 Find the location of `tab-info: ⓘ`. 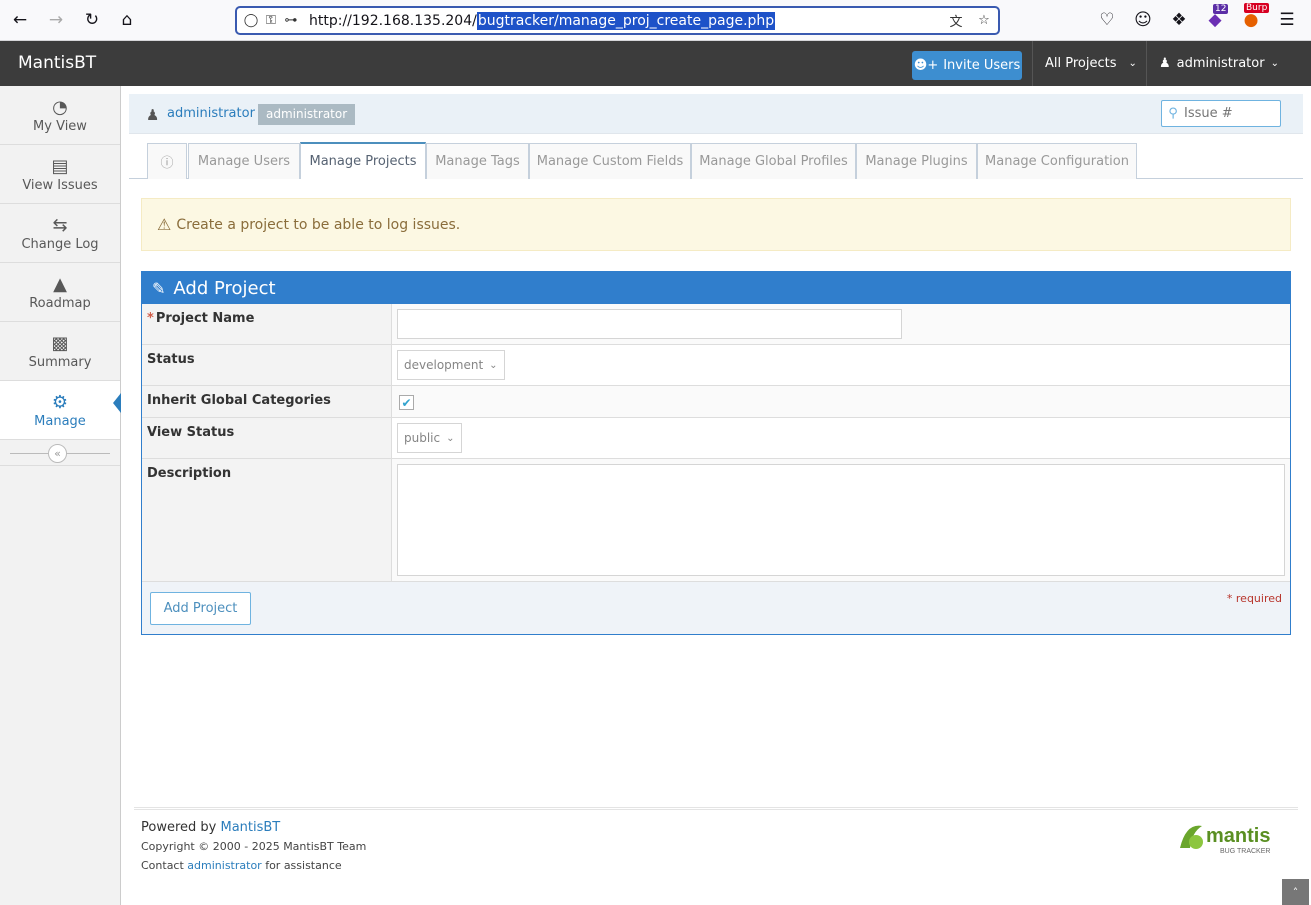

tab-info: ⓘ is located at coordinates (167, 161).